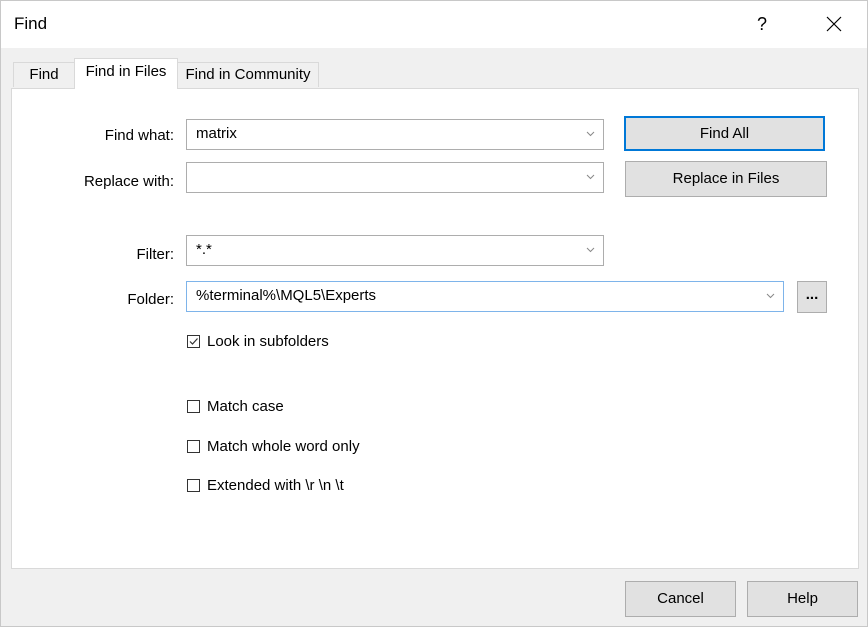 The width and height of the screenshot is (868, 627). Describe the element at coordinates (204, 249) in the screenshot. I see `filter-value: *.*` at that location.